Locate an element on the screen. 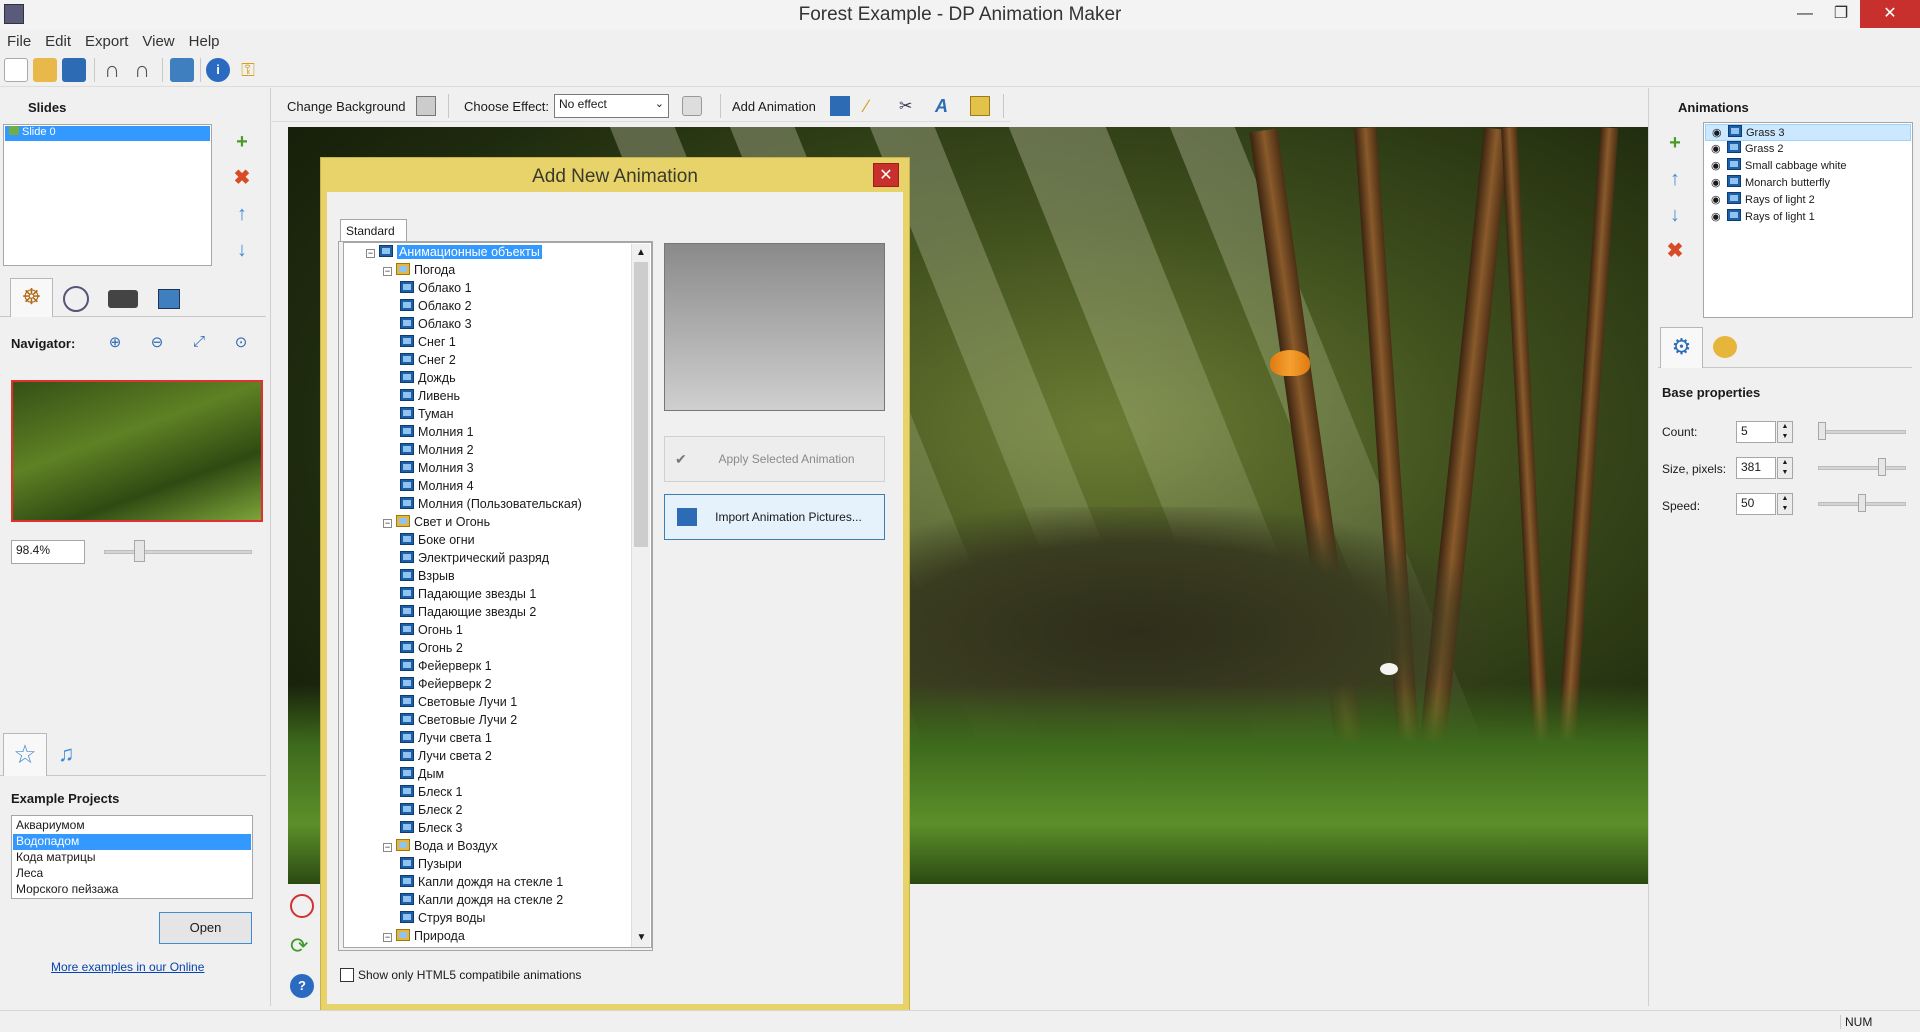  butterfly-sprite is located at coordinates (1290, 363).